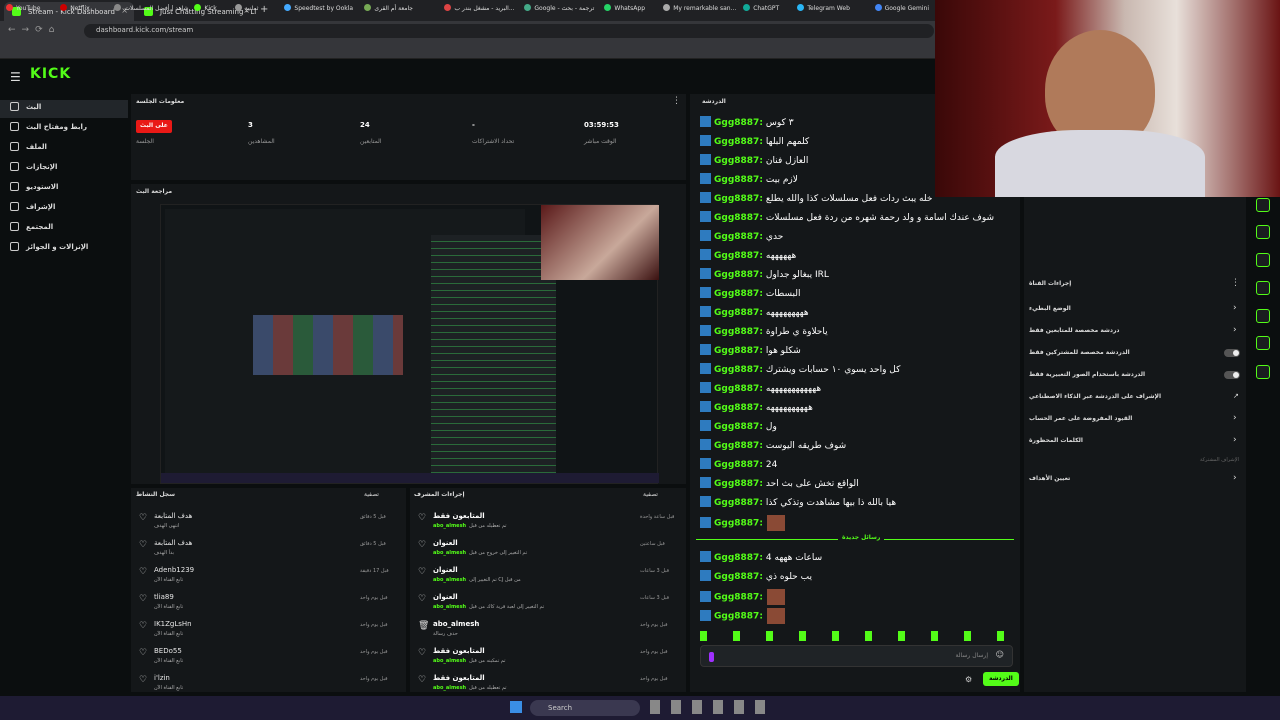 Image resolution: width=1280 pixels, height=720 pixels. Describe the element at coordinates (23, 8) in the screenshot. I see `bookmark: YouTube` at that location.